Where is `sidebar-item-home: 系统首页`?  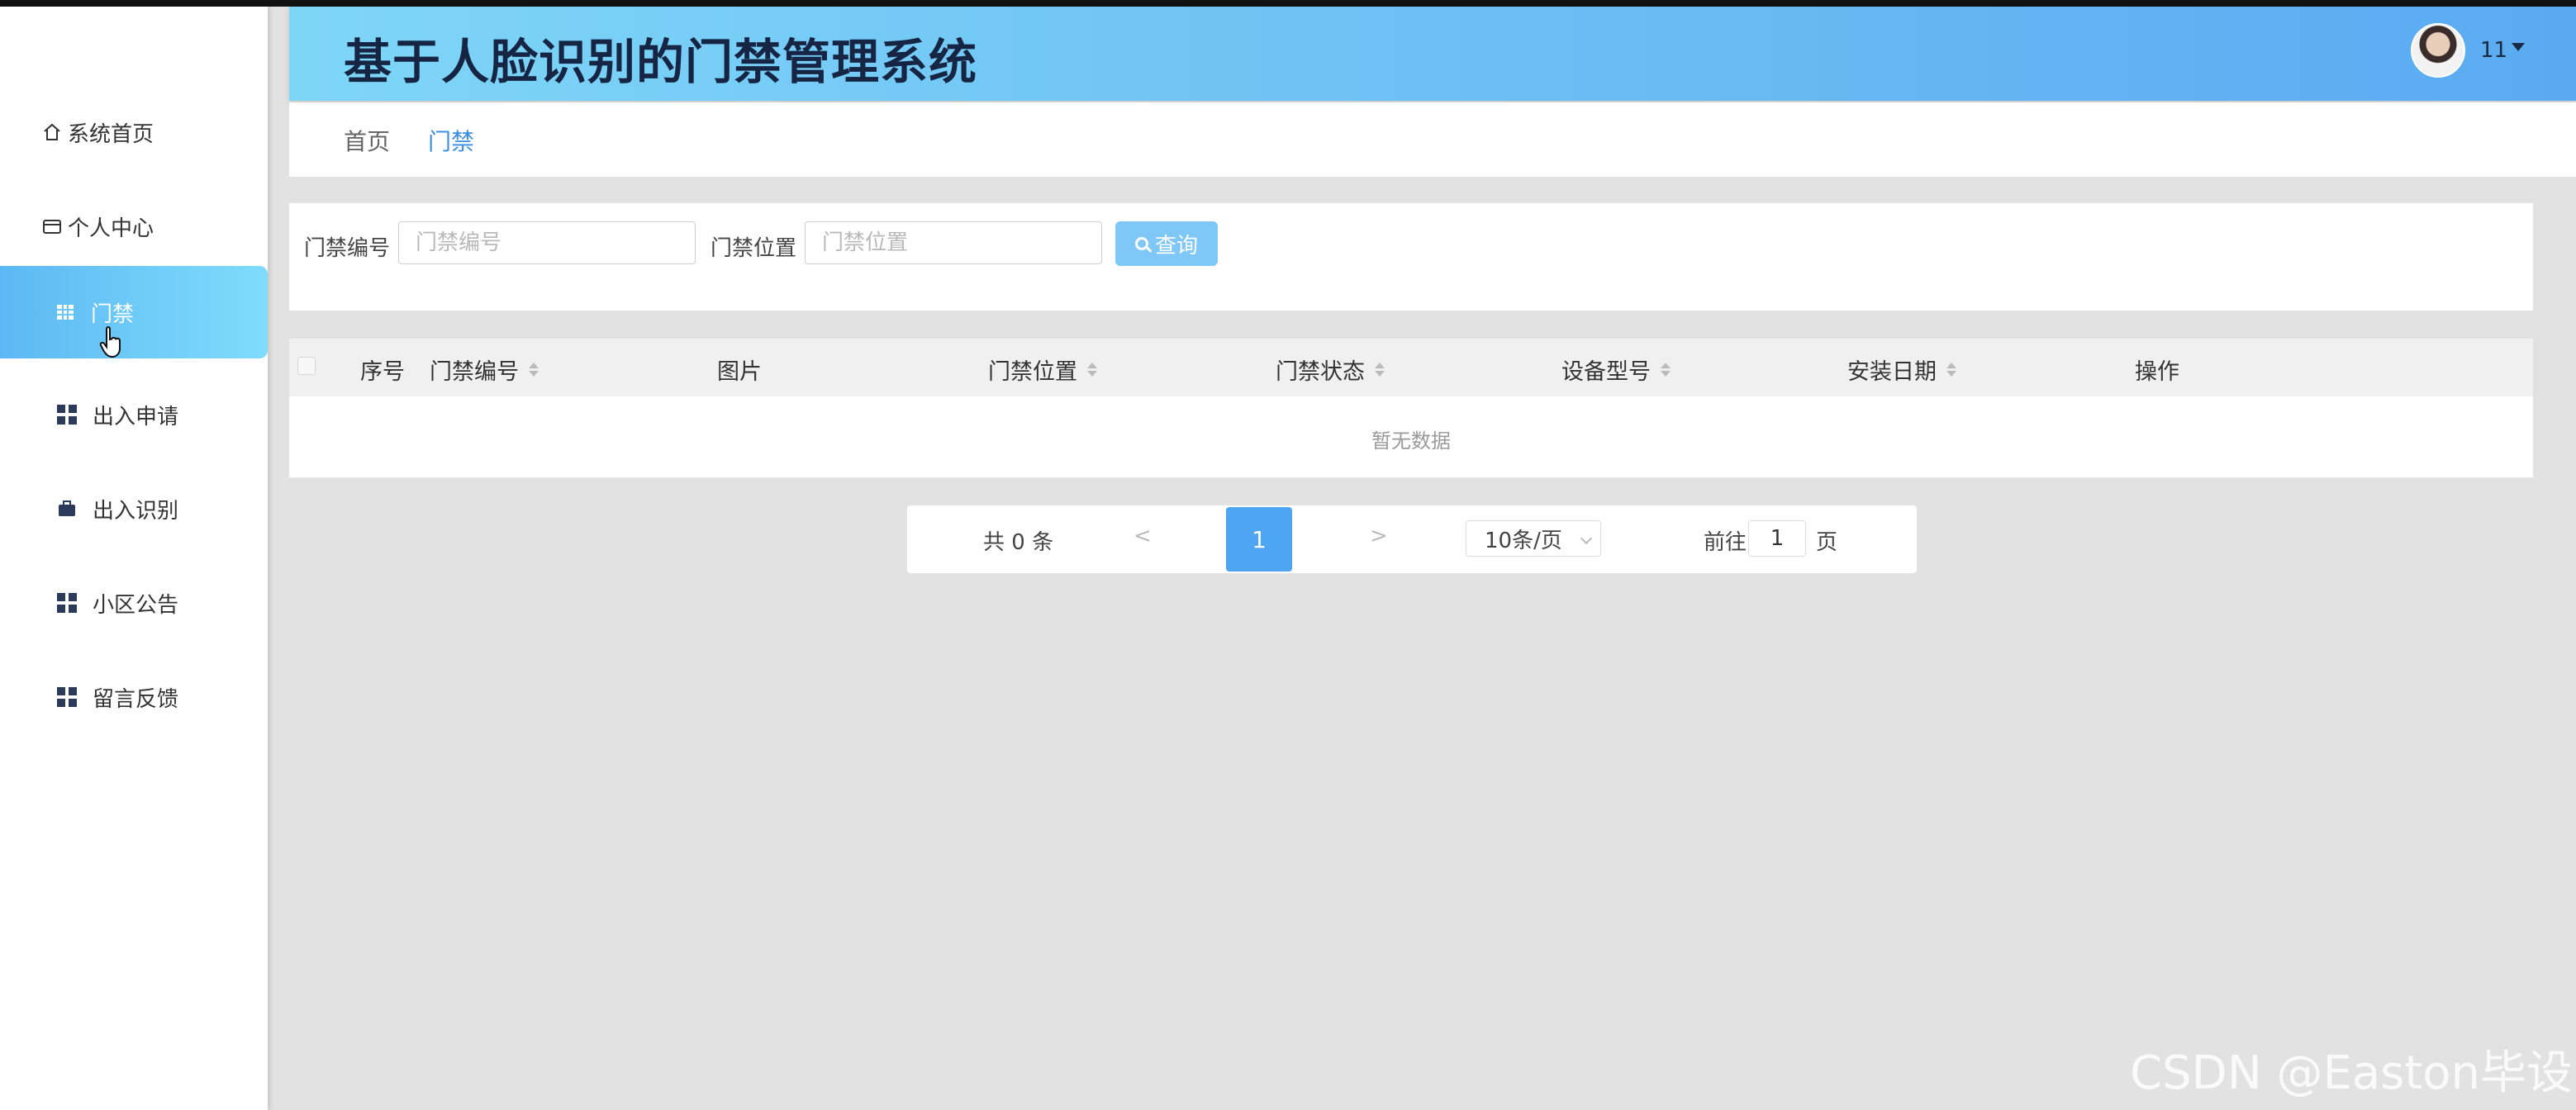
sidebar-item-home: 系统首页 is located at coordinates (134, 132).